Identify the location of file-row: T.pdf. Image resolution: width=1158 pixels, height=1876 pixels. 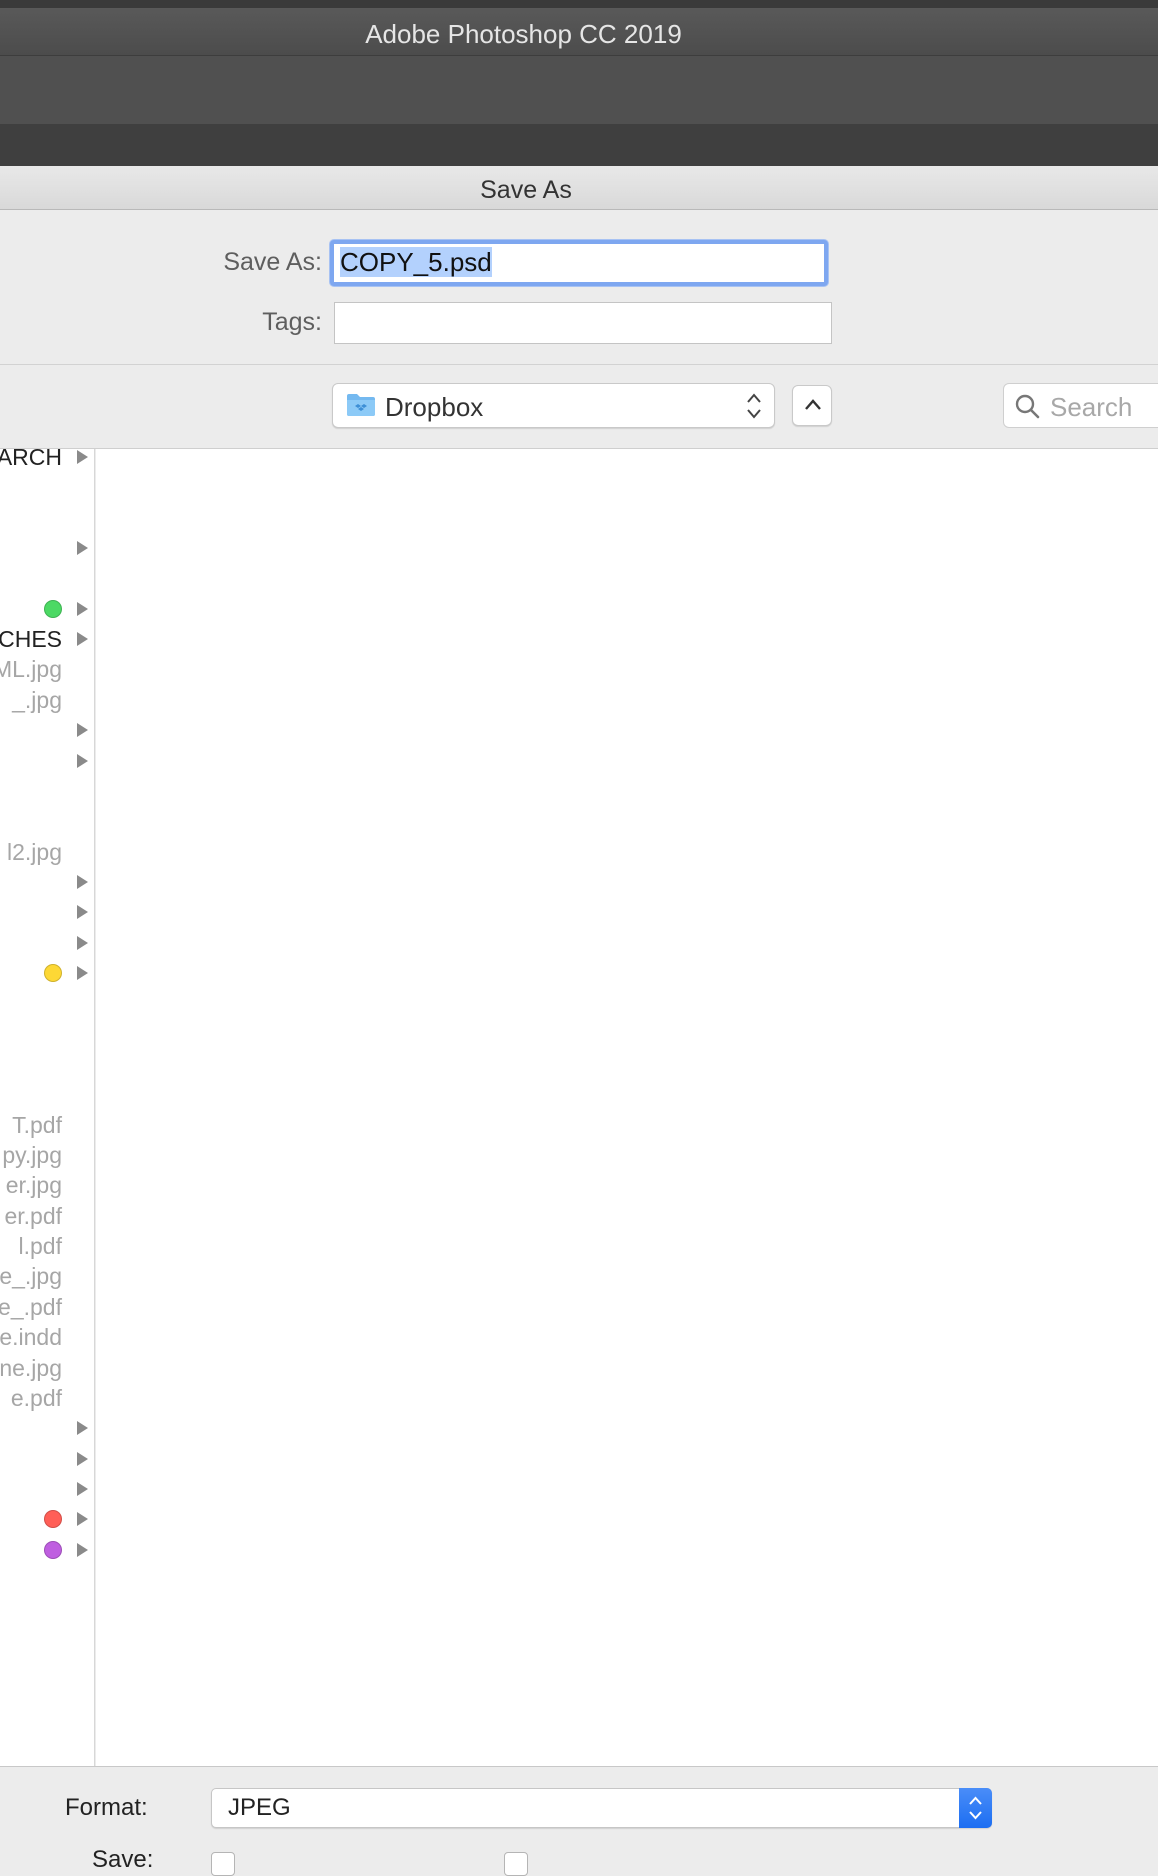
(47, 1125).